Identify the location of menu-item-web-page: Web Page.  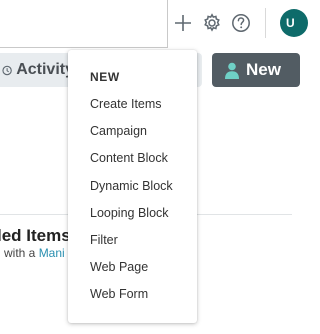
(132, 267).